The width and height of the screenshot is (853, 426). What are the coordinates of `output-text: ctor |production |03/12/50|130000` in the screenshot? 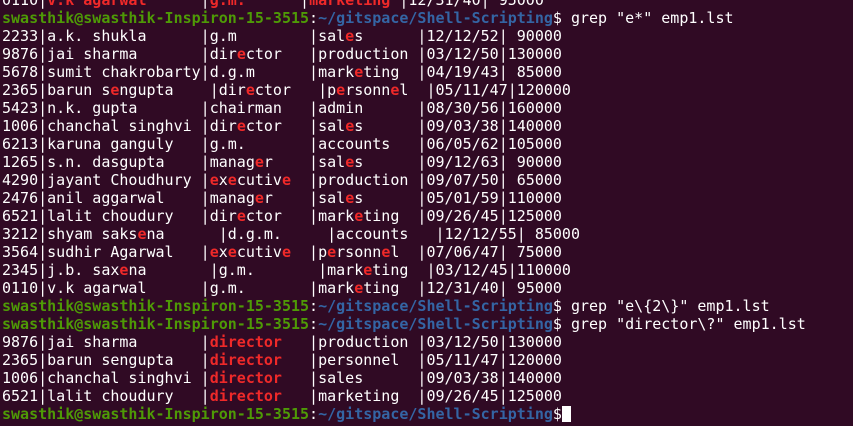 It's located at (403, 54).